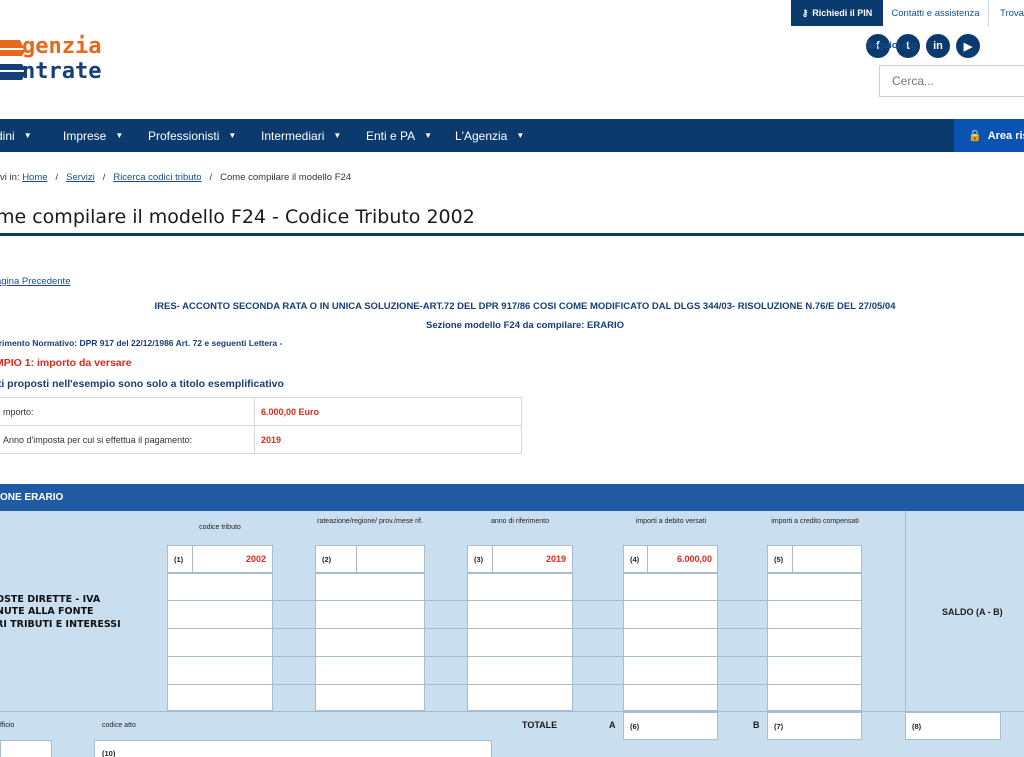  I want to click on find-link: Trova, so click(1012, 13).